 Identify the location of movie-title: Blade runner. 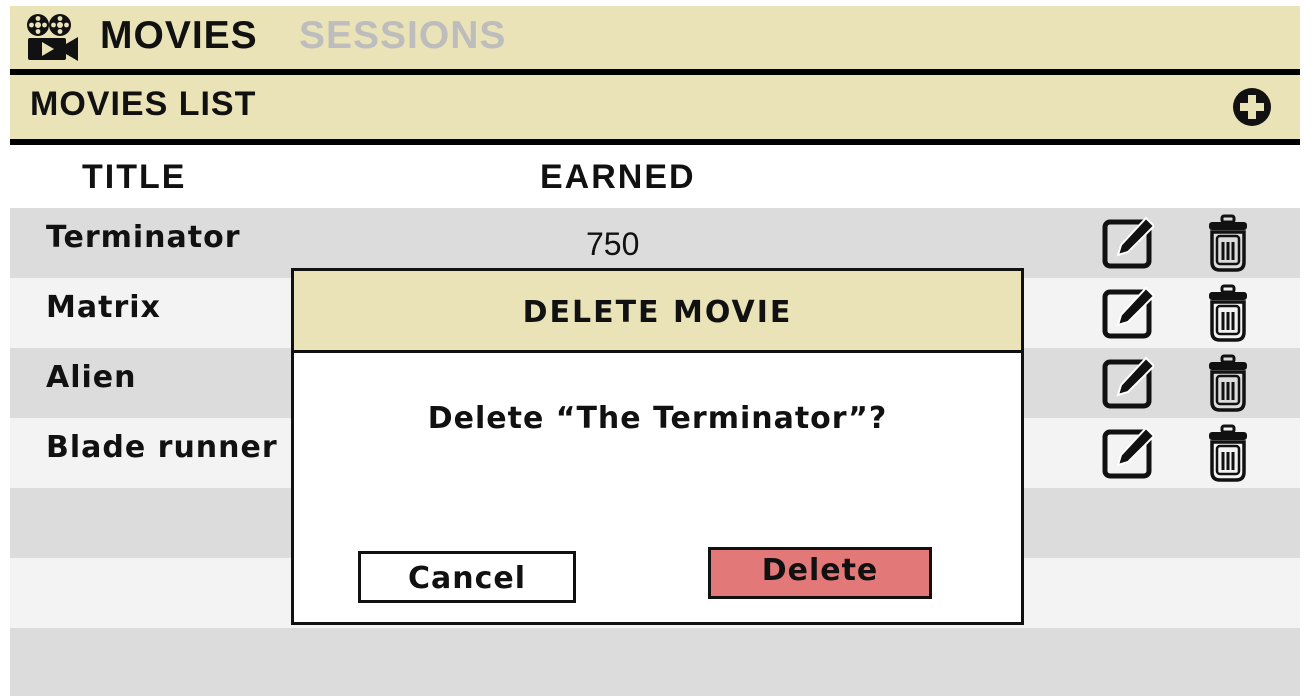
(162, 447).